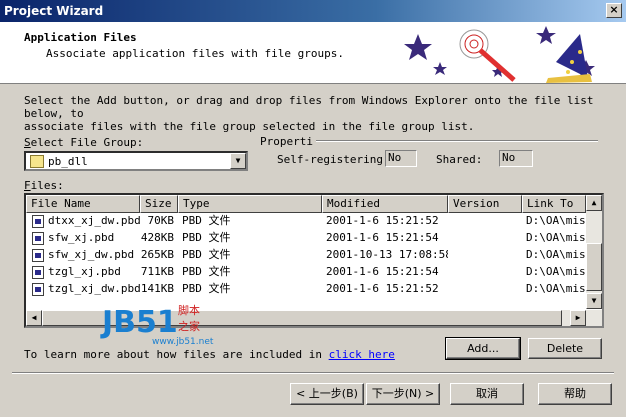 This screenshot has width=626, height=417. I want to click on next-button: 下一步(N) >, so click(403, 394).